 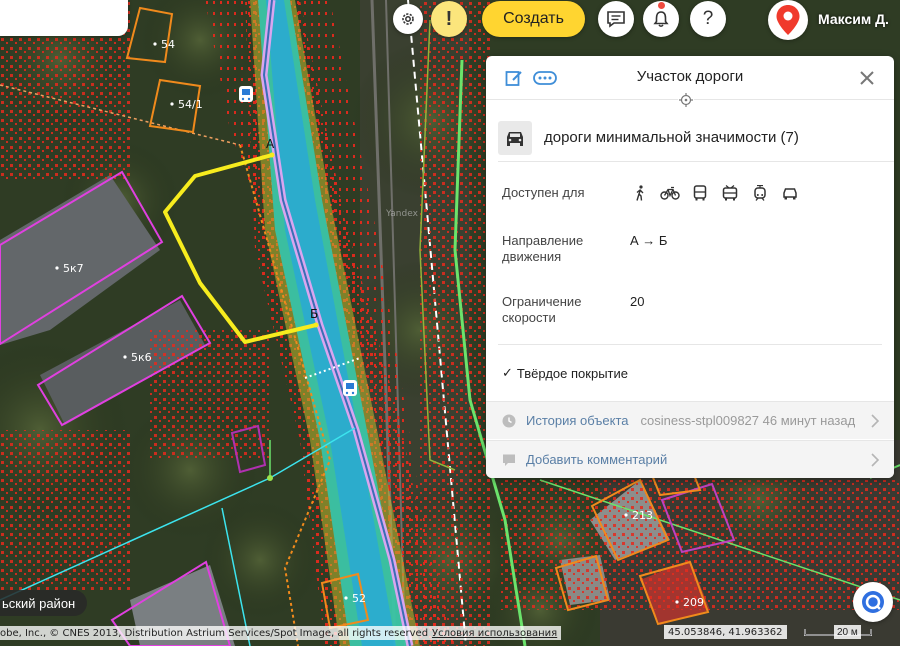 What do you see at coordinates (693, 602) in the screenshot?
I see `building-label-209: 209` at bounding box center [693, 602].